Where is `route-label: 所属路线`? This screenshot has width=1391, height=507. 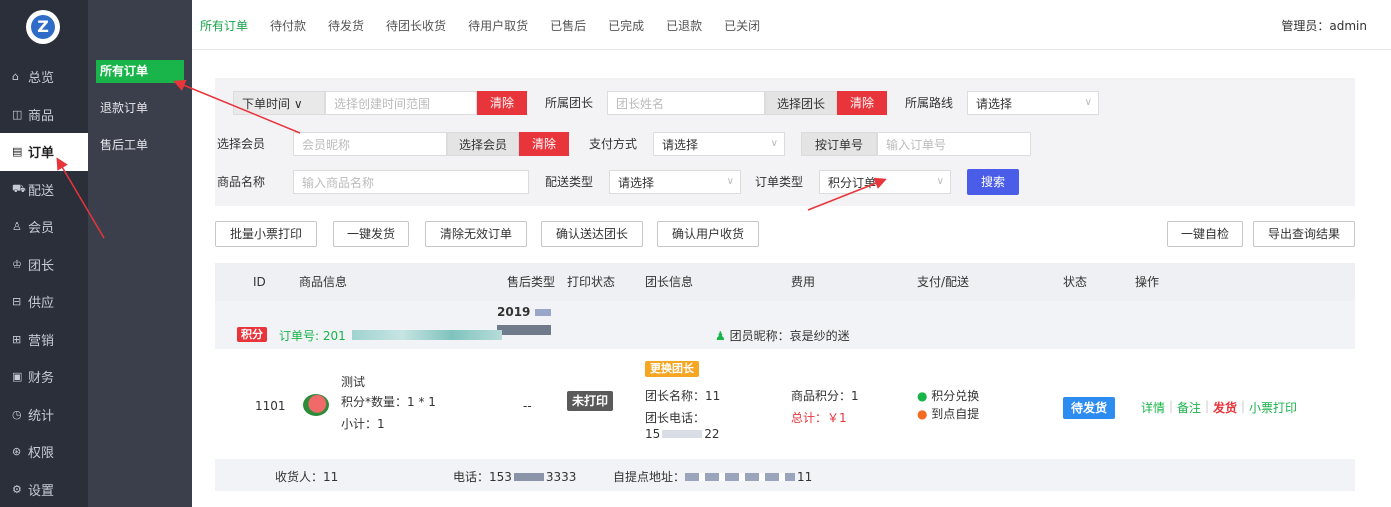
route-label: 所属路线 is located at coordinates (929, 103).